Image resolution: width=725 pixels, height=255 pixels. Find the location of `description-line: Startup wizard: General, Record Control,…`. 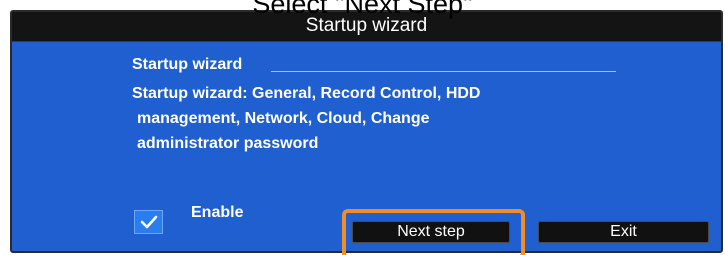

description-line: Startup wizard: General, Record Control,… is located at coordinates (306, 93).